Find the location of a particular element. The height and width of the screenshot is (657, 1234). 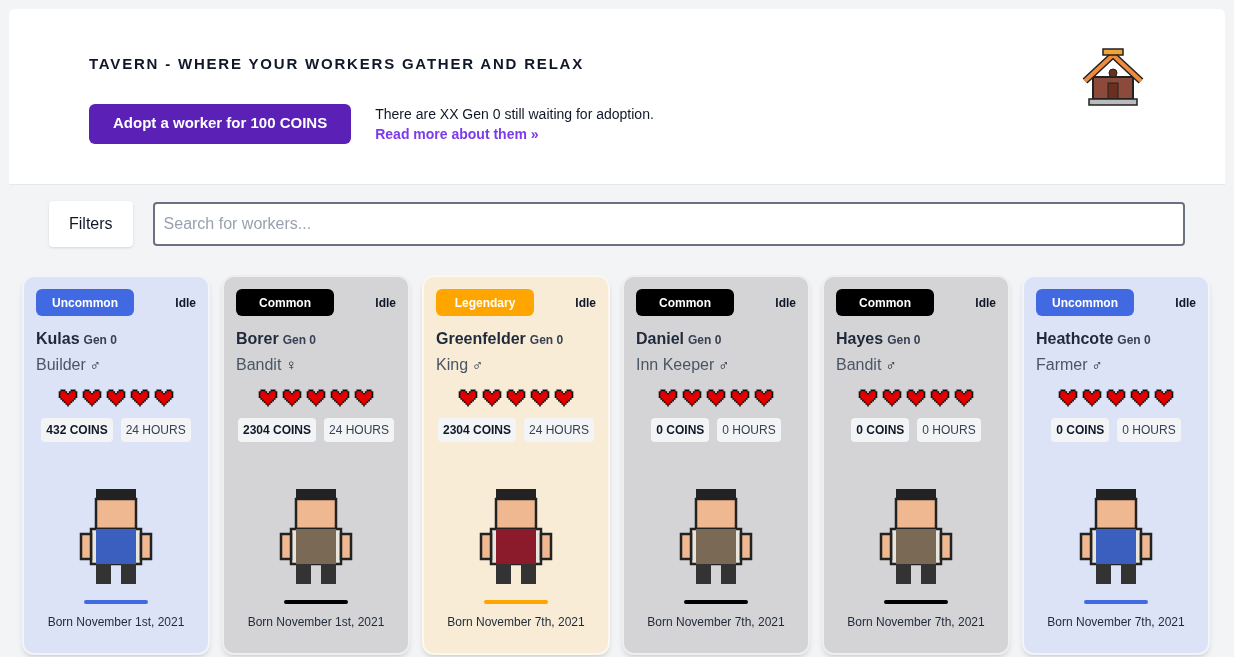

worker-name: Greenfelder is located at coordinates (481, 339).